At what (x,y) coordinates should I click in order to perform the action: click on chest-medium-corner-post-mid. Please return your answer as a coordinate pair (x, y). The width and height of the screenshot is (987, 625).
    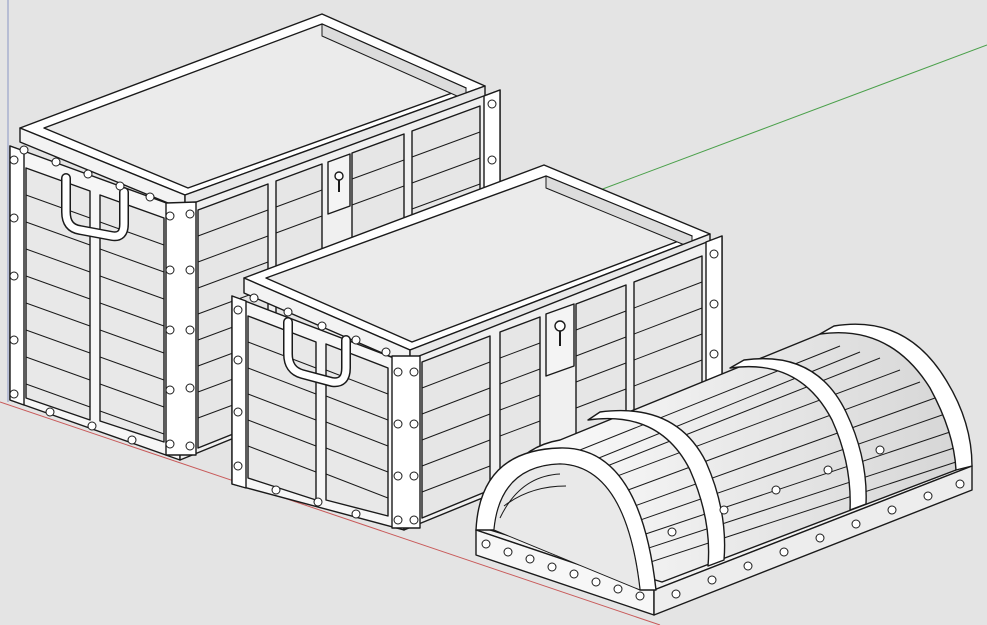
    Looking at the image, I should click on (406, 442).